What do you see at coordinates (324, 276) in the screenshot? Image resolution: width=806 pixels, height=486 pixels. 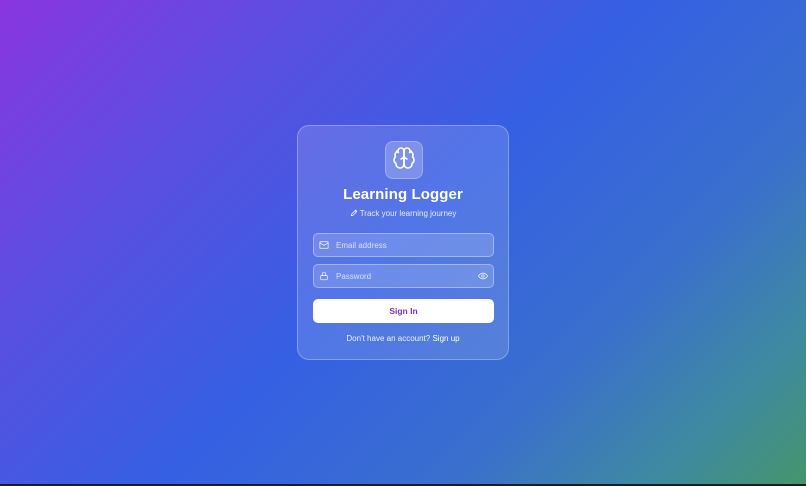 I see `lock-icon` at bounding box center [324, 276].